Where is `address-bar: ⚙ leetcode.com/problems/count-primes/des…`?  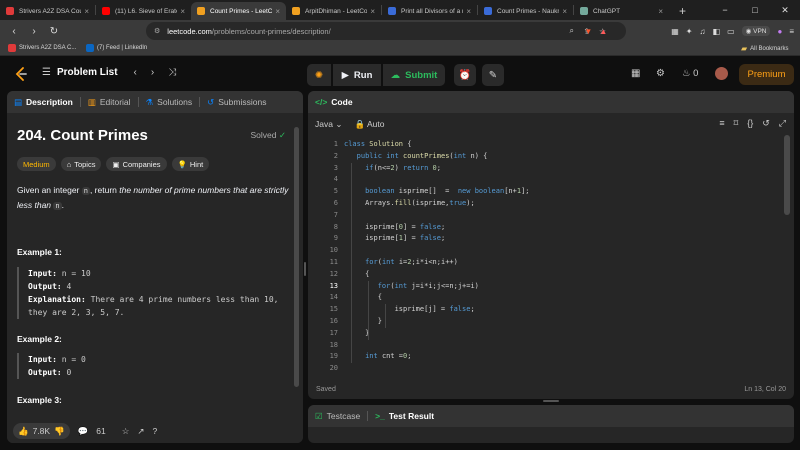
address-bar: ⚙ leetcode.com/problems/count-primes/des… is located at coordinates (386, 31).